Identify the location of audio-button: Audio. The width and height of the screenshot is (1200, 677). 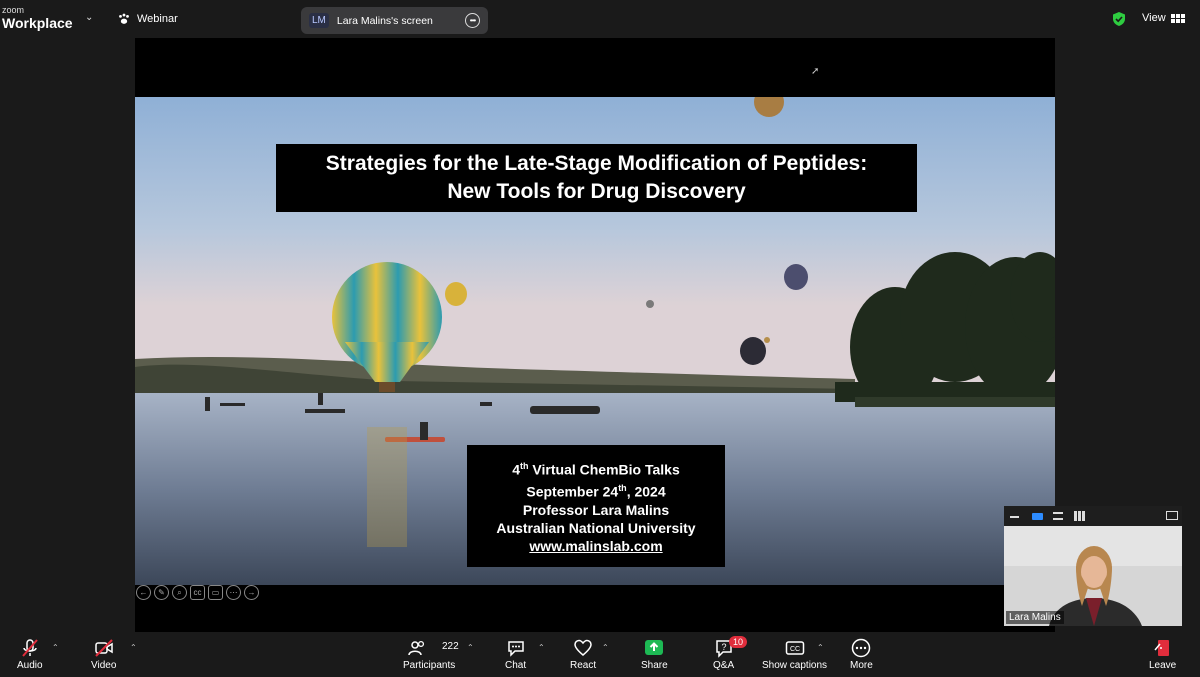
(30, 655).